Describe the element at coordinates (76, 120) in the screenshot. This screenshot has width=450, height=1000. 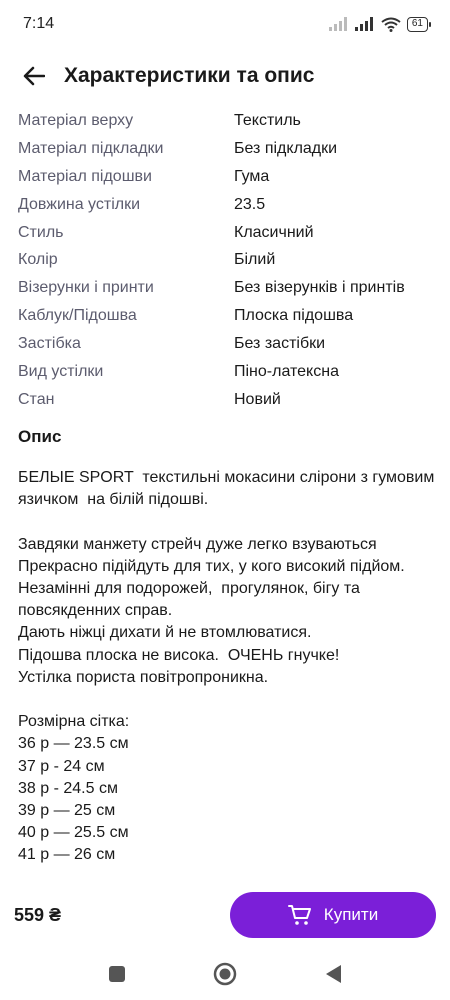
I see `spec-key: Матеріал верху` at that location.